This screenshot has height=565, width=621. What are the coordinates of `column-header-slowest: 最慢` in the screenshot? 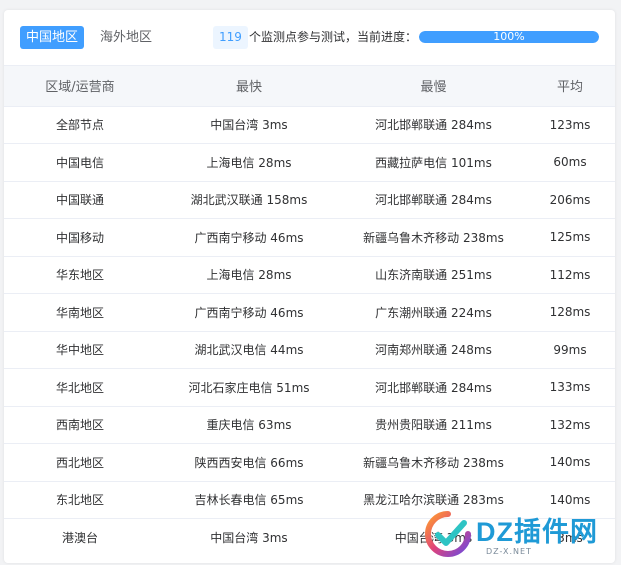 It's located at (433, 86).